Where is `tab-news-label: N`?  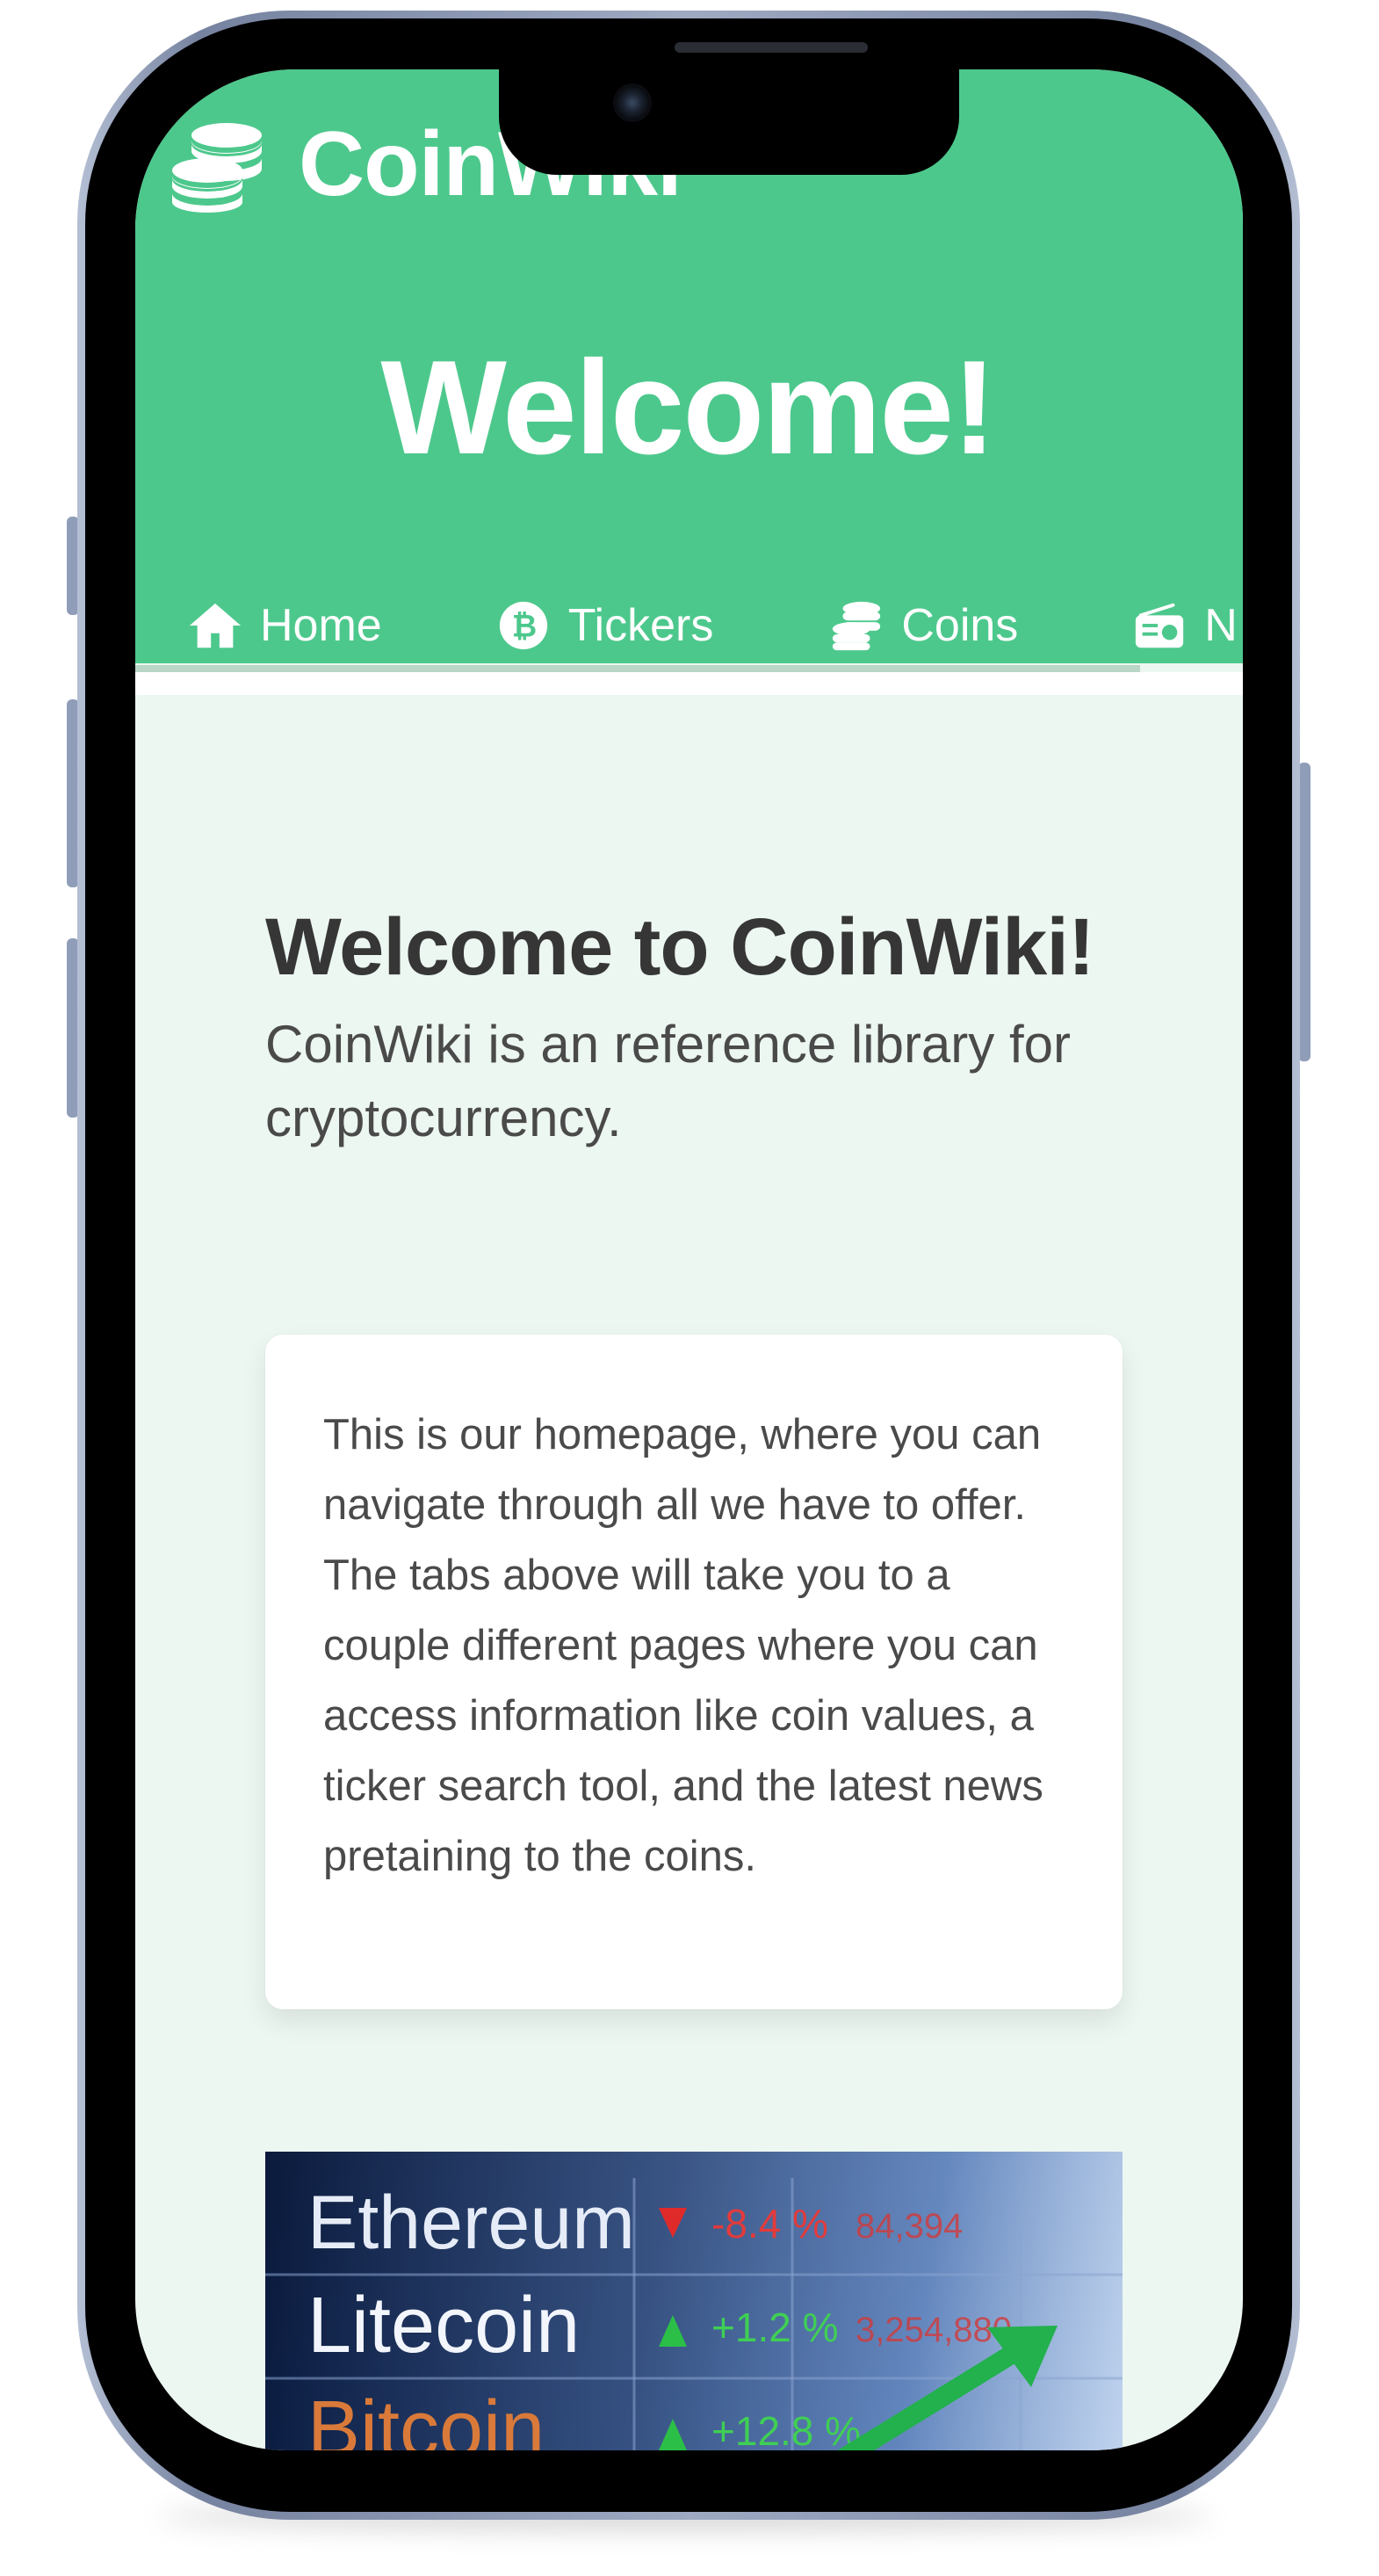 tab-news-label: N is located at coordinates (1221, 625).